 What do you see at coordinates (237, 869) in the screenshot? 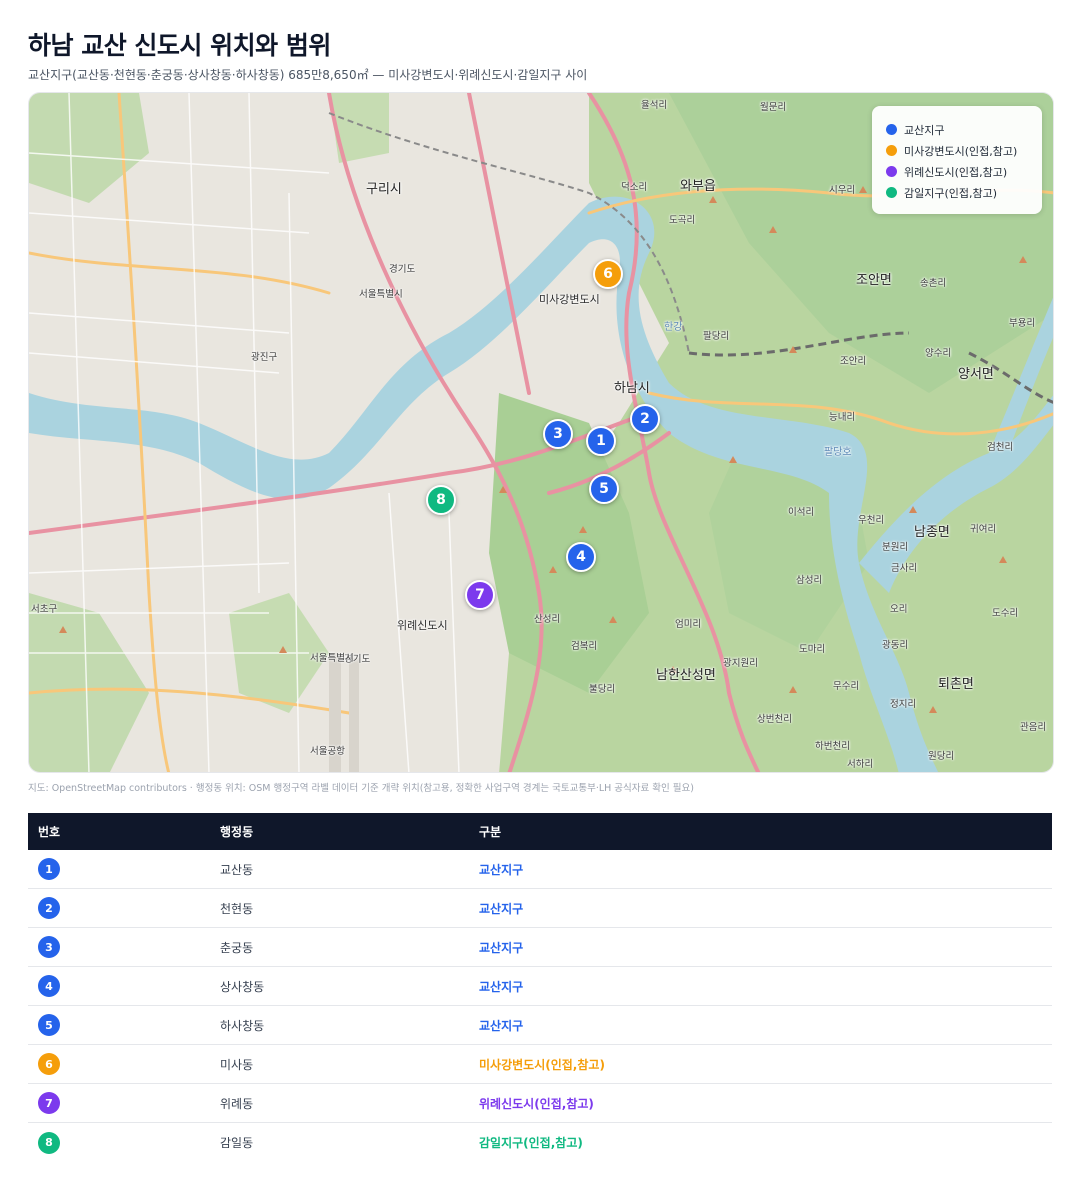
I see `row-dong: 교산동` at bounding box center [237, 869].